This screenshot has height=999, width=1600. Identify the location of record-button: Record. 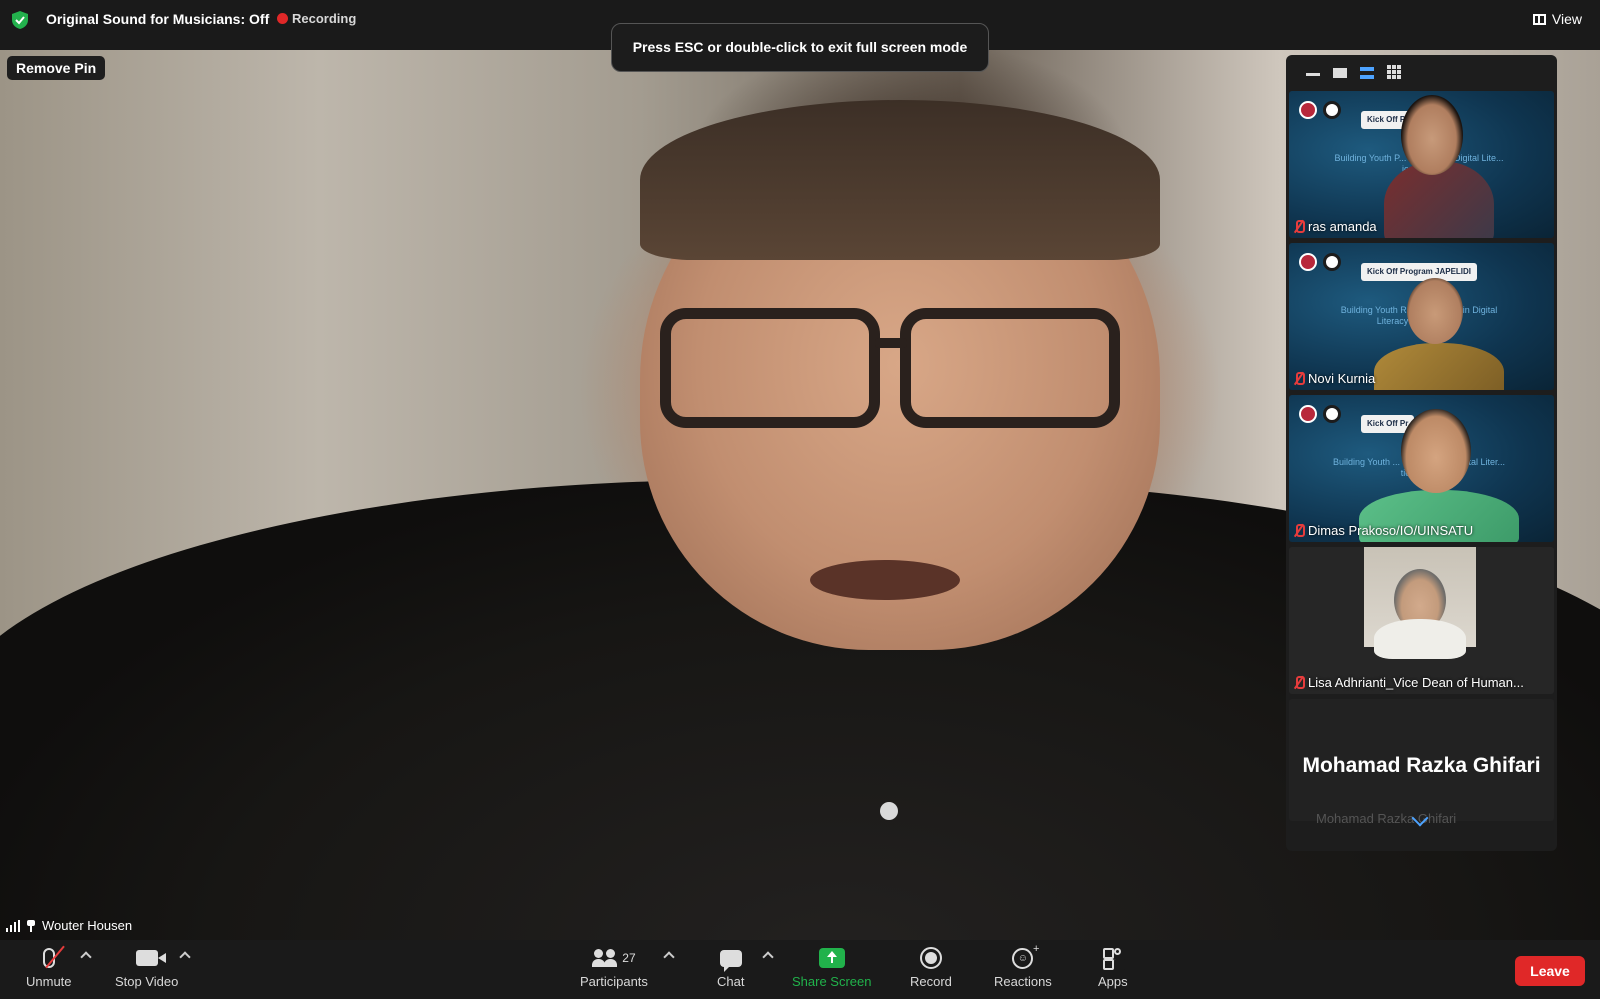
(931, 967).